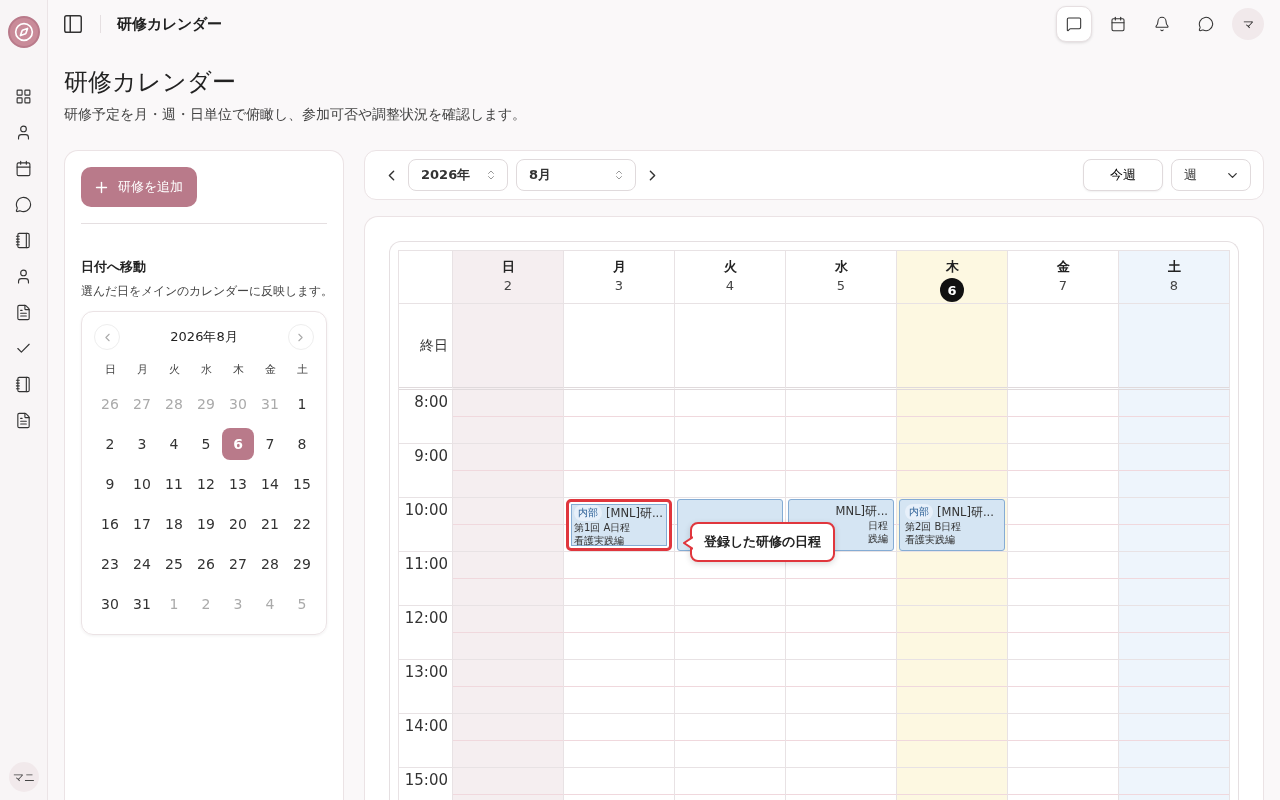 The image size is (1280, 800). What do you see at coordinates (878, 539) in the screenshot?
I see `event-detail: 践編` at bounding box center [878, 539].